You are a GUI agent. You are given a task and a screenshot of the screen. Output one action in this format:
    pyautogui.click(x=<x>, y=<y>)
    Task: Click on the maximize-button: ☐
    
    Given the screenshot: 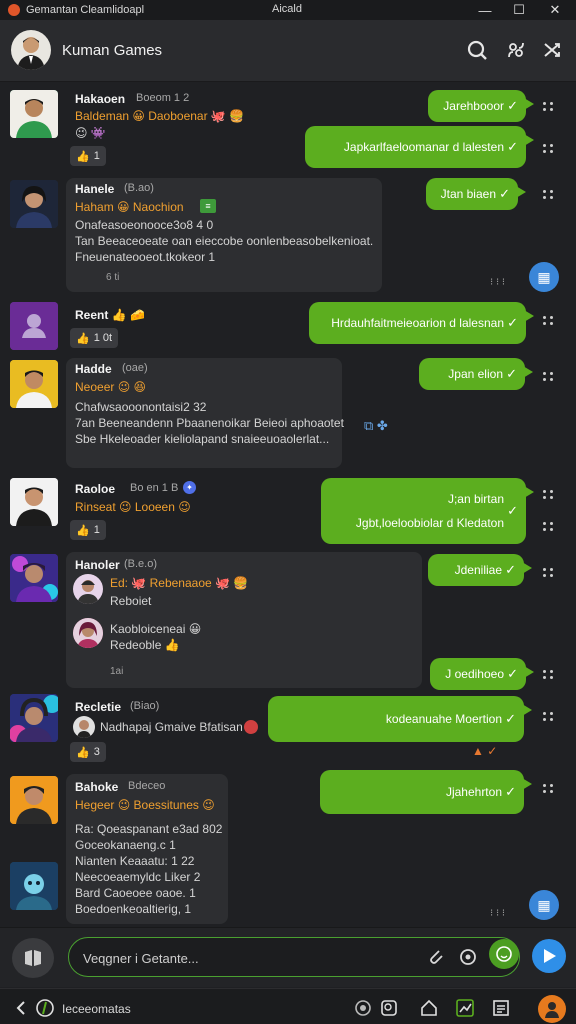 What is the action you would take?
    pyautogui.click(x=519, y=10)
    